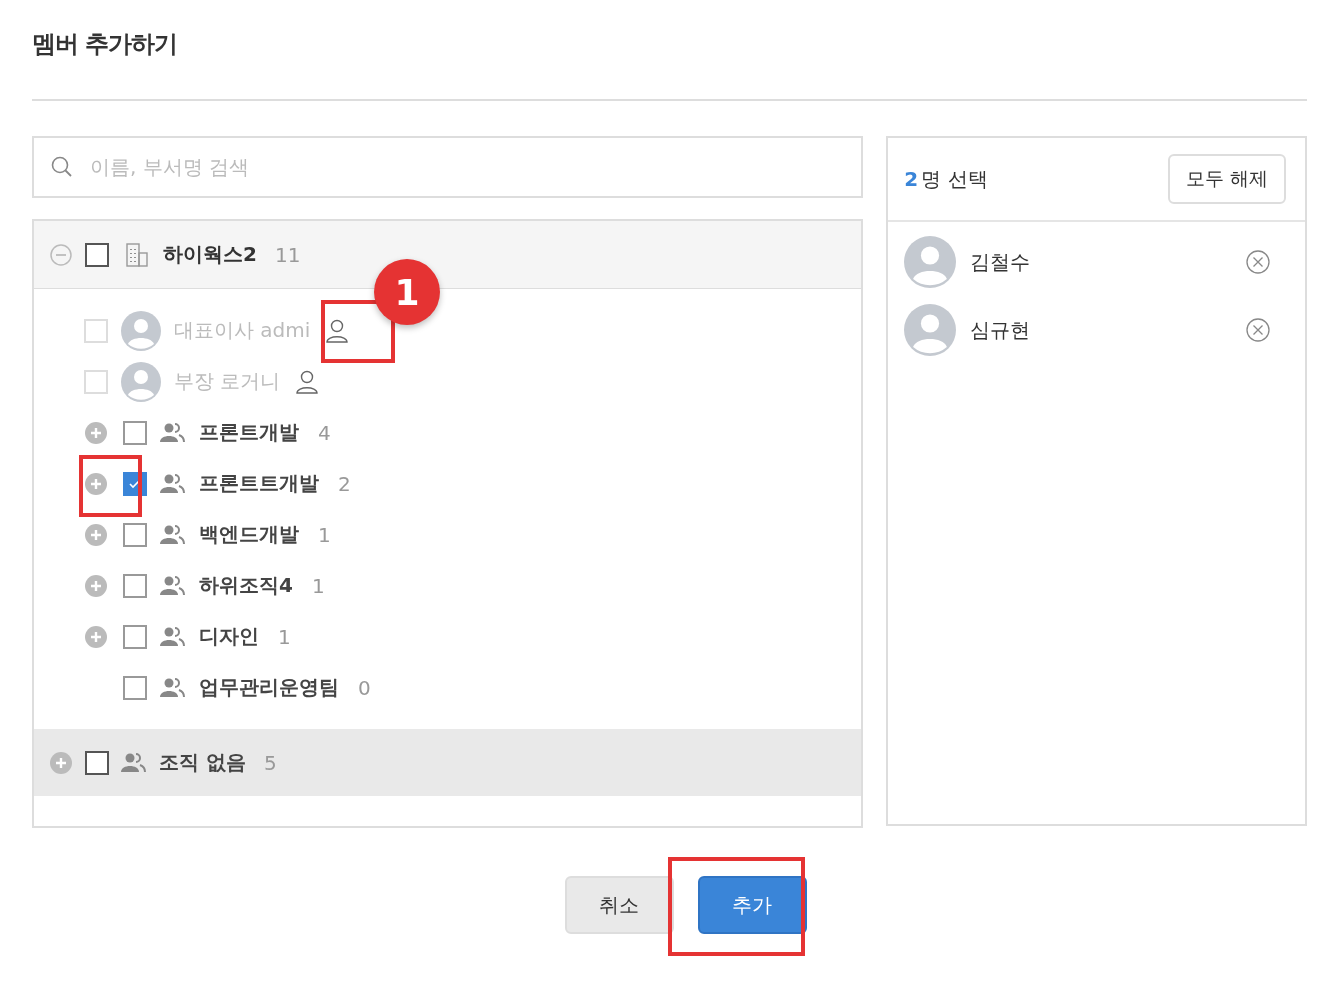 The image size is (1340, 983). What do you see at coordinates (364, 687) in the screenshot?
I see `member-count: 0` at bounding box center [364, 687].